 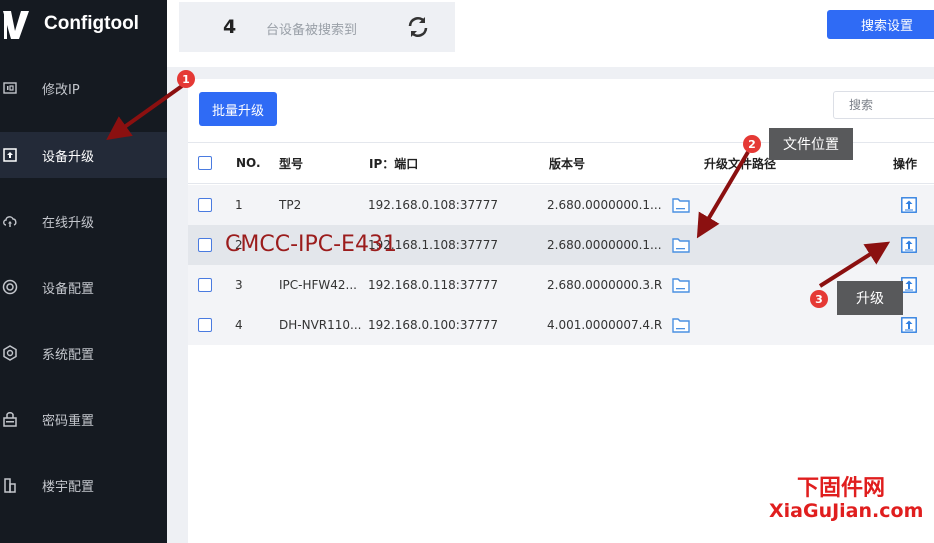 I want to click on sidebar-item-device-upgrade: 设备升级, so click(x=83, y=155).